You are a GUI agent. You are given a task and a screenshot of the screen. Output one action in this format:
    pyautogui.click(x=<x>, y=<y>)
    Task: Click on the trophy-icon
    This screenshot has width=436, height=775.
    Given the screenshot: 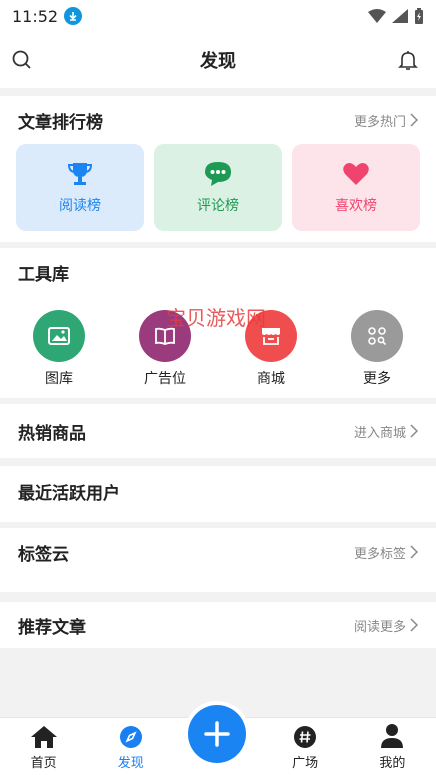 What is the action you would take?
    pyautogui.click(x=80, y=173)
    